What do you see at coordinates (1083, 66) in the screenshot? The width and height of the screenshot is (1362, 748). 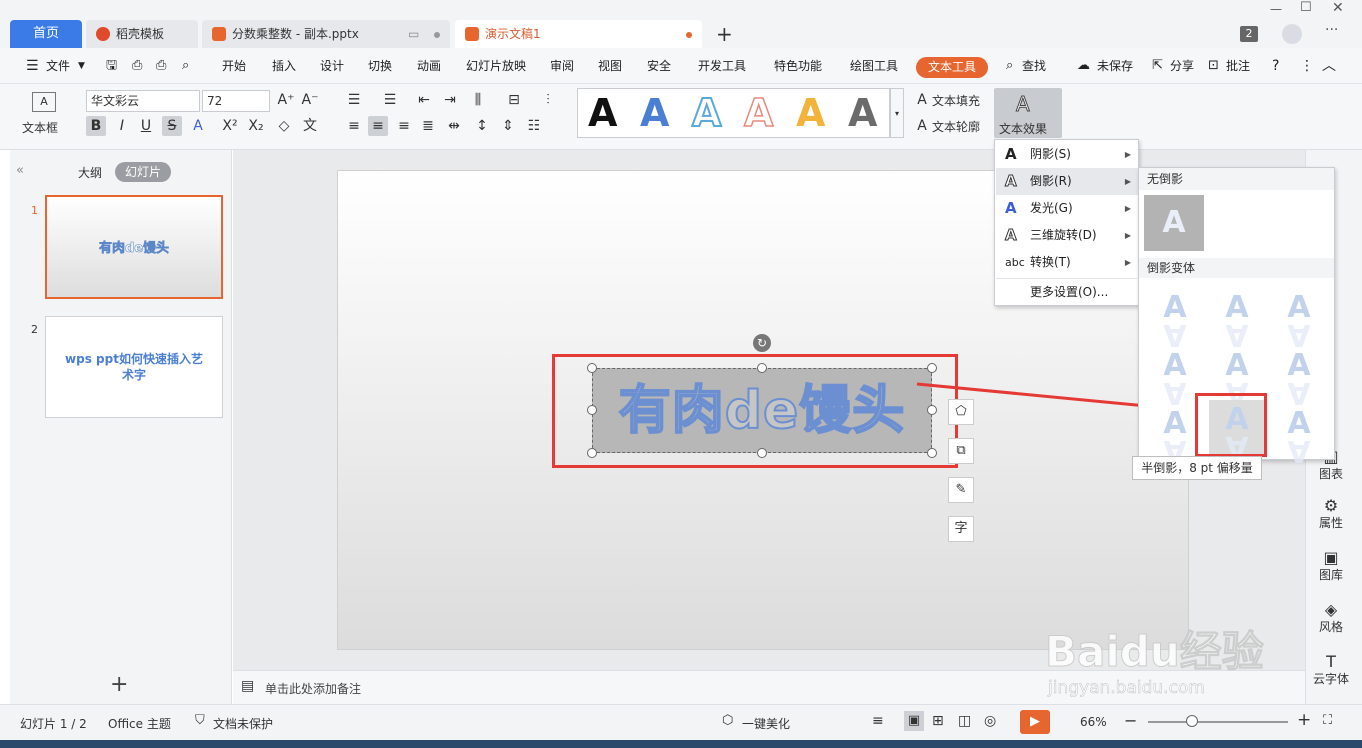 I see `cloud-icon: ☁` at bounding box center [1083, 66].